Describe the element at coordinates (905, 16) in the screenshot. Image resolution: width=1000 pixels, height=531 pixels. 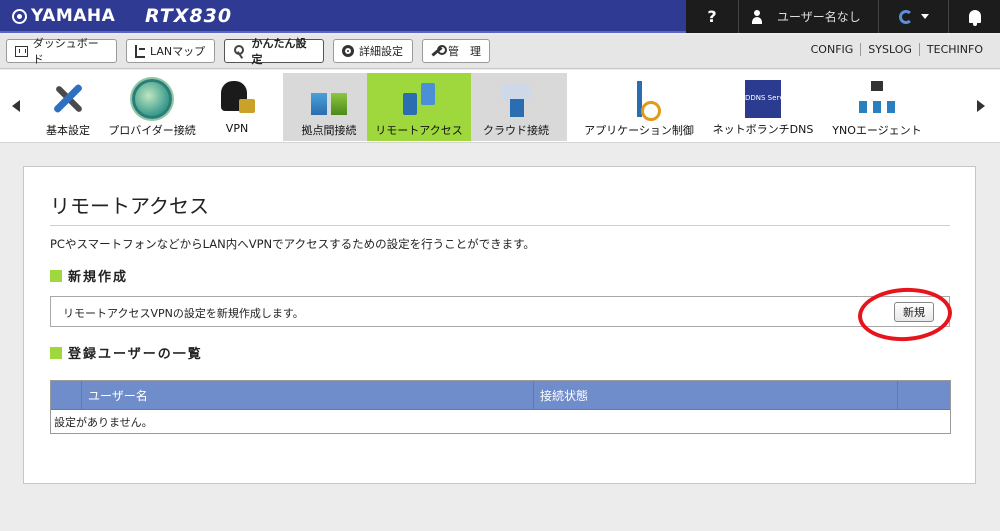
I see `status-spinner-icon` at that location.